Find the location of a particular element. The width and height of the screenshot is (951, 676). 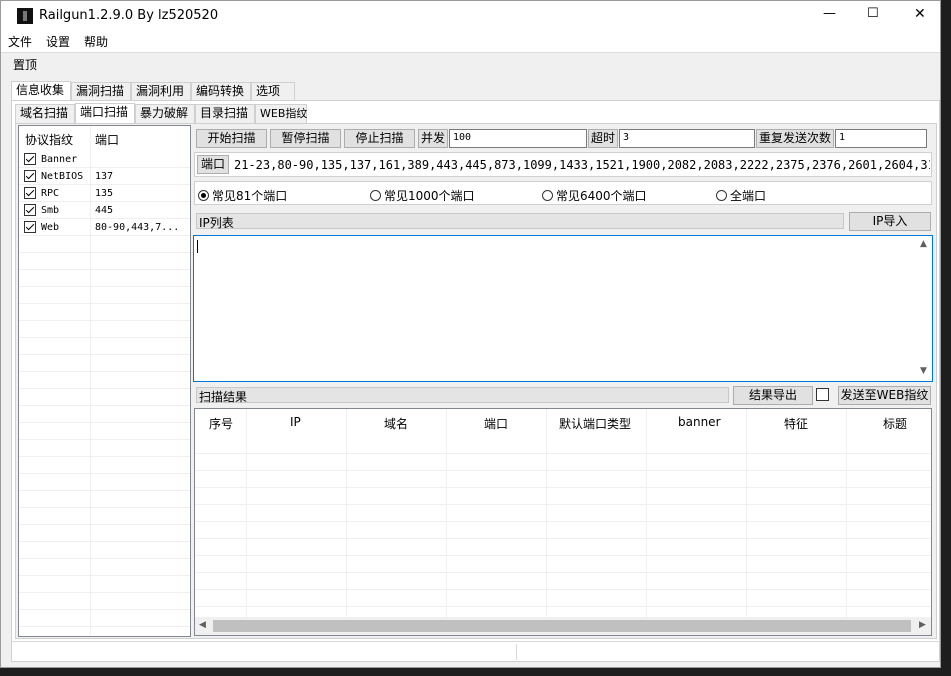

port-preset-group: 常见81个端口 常见1000个端口 常见6400个端口 全端口 is located at coordinates (563, 193).